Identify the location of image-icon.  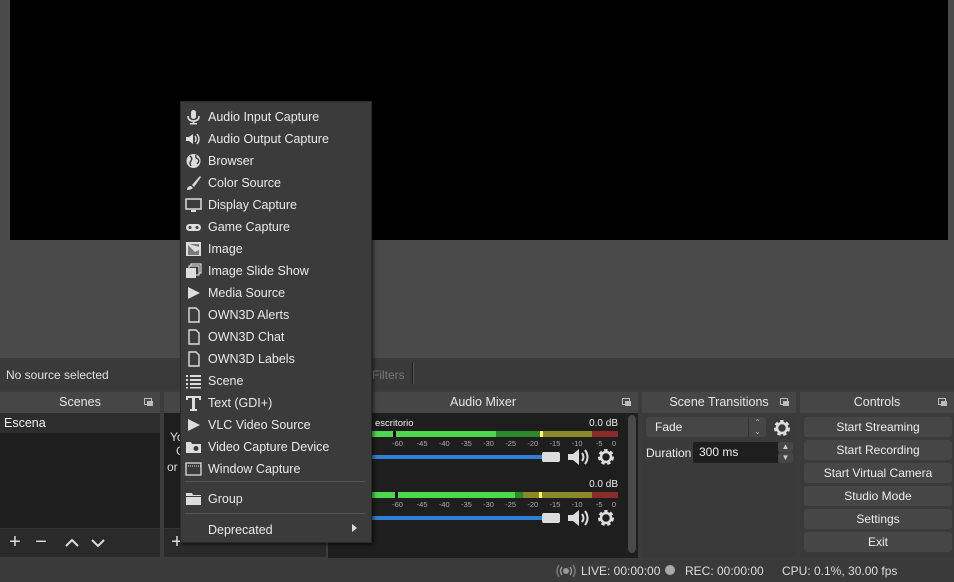
(193, 249).